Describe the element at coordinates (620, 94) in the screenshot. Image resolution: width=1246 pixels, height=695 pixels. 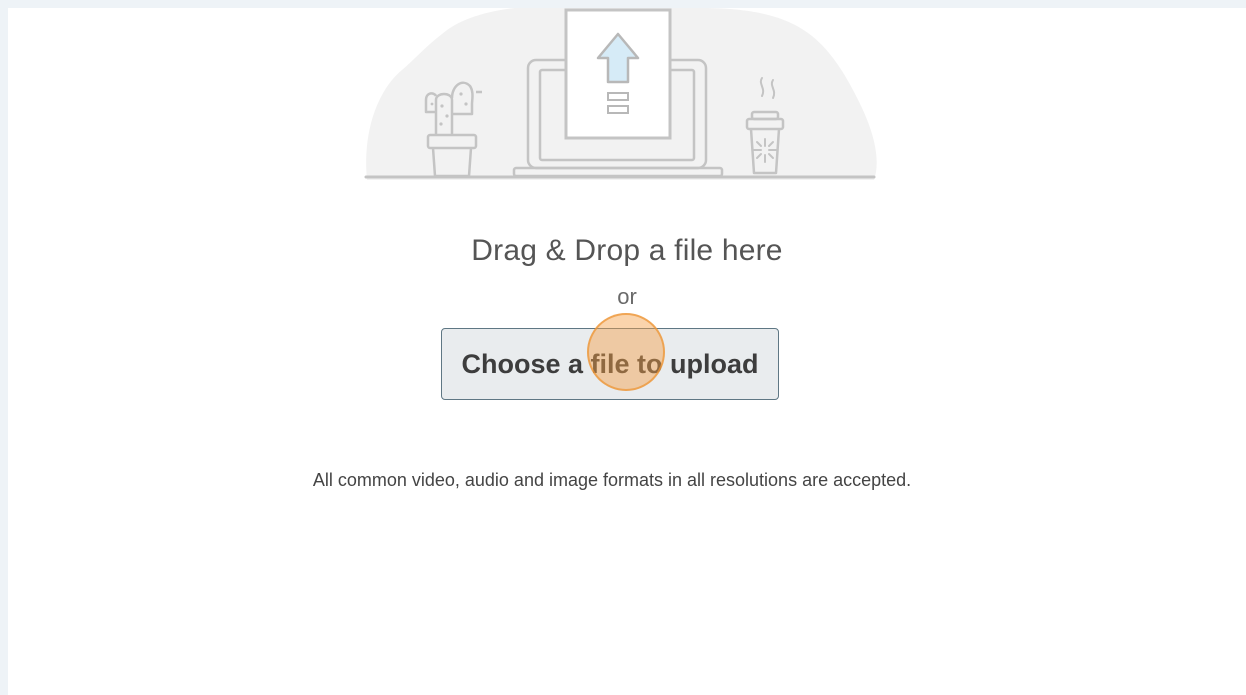
I see `upload-illustration` at that location.